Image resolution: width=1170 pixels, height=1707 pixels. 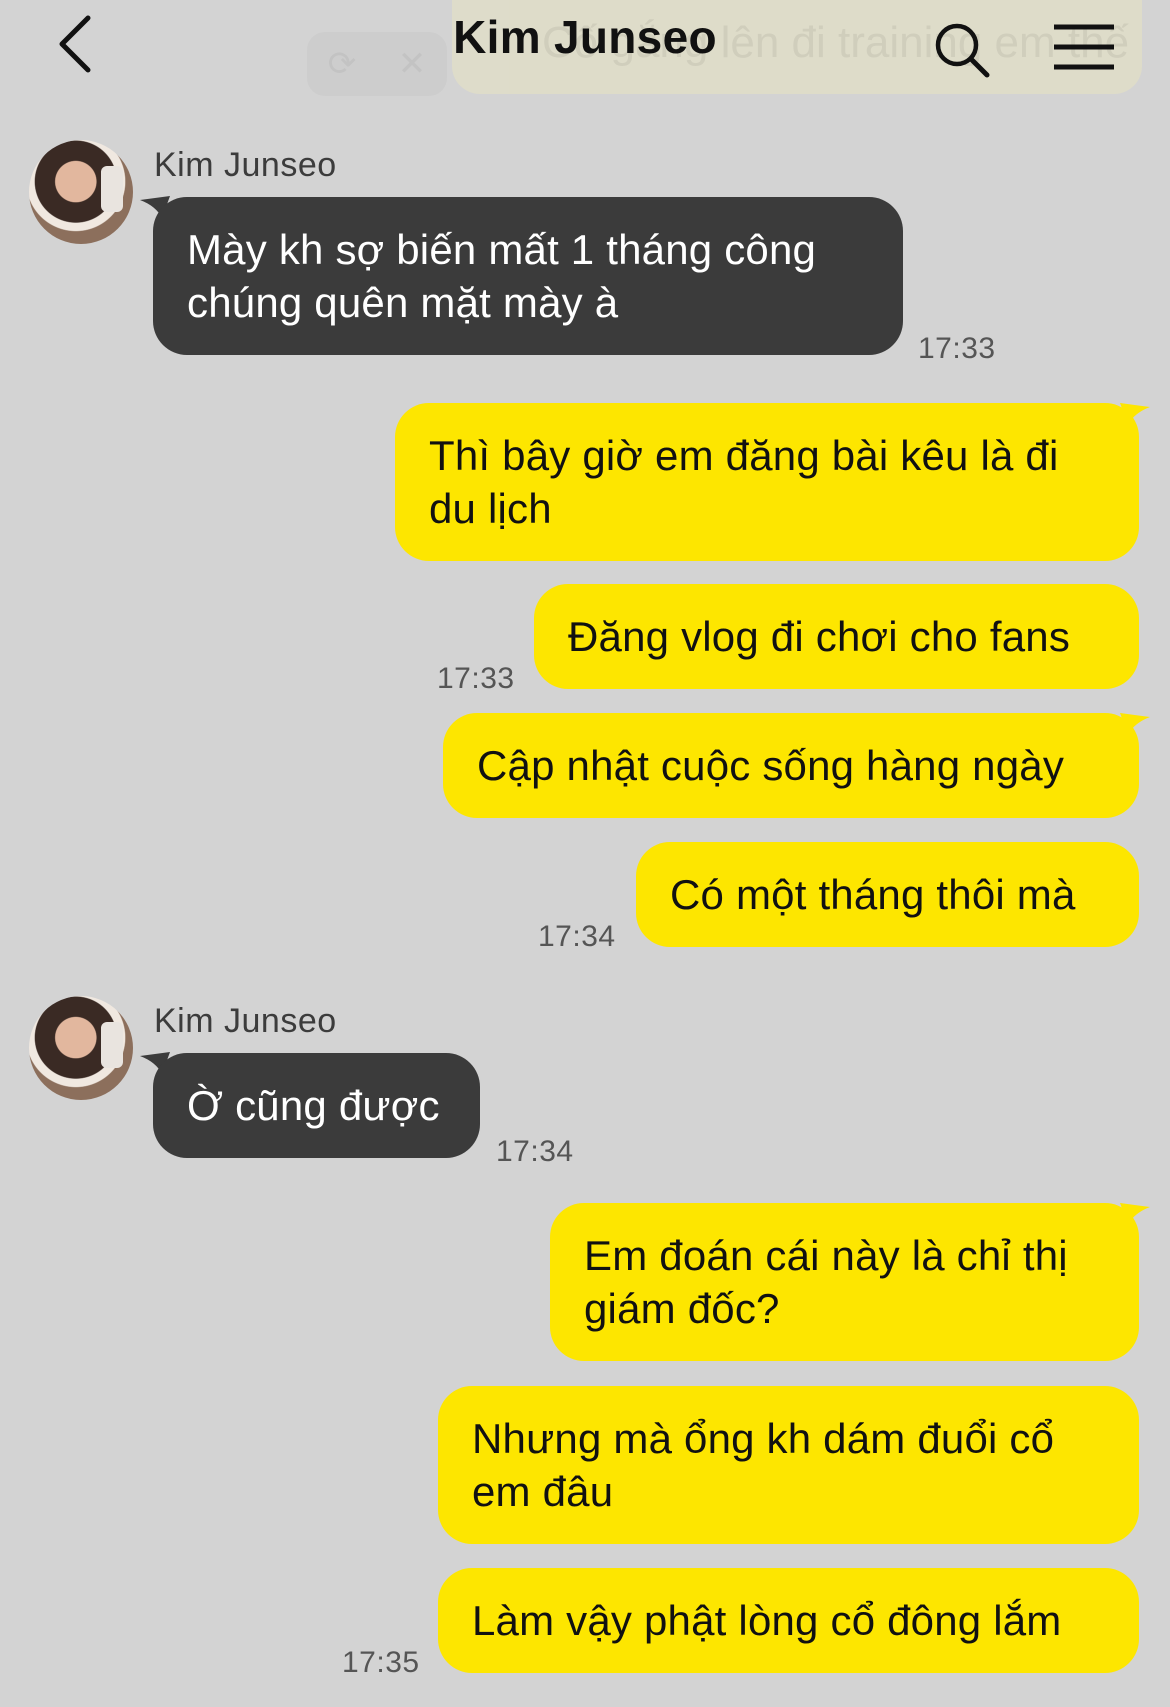 I want to click on chat-header: Kim Junseo, so click(x=585, y=50).